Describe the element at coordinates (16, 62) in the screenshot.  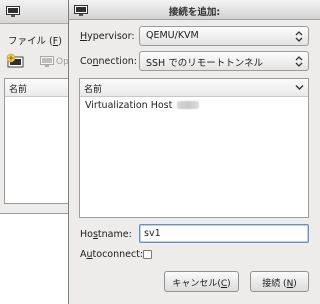
I see `new-connection-icon` at that location.